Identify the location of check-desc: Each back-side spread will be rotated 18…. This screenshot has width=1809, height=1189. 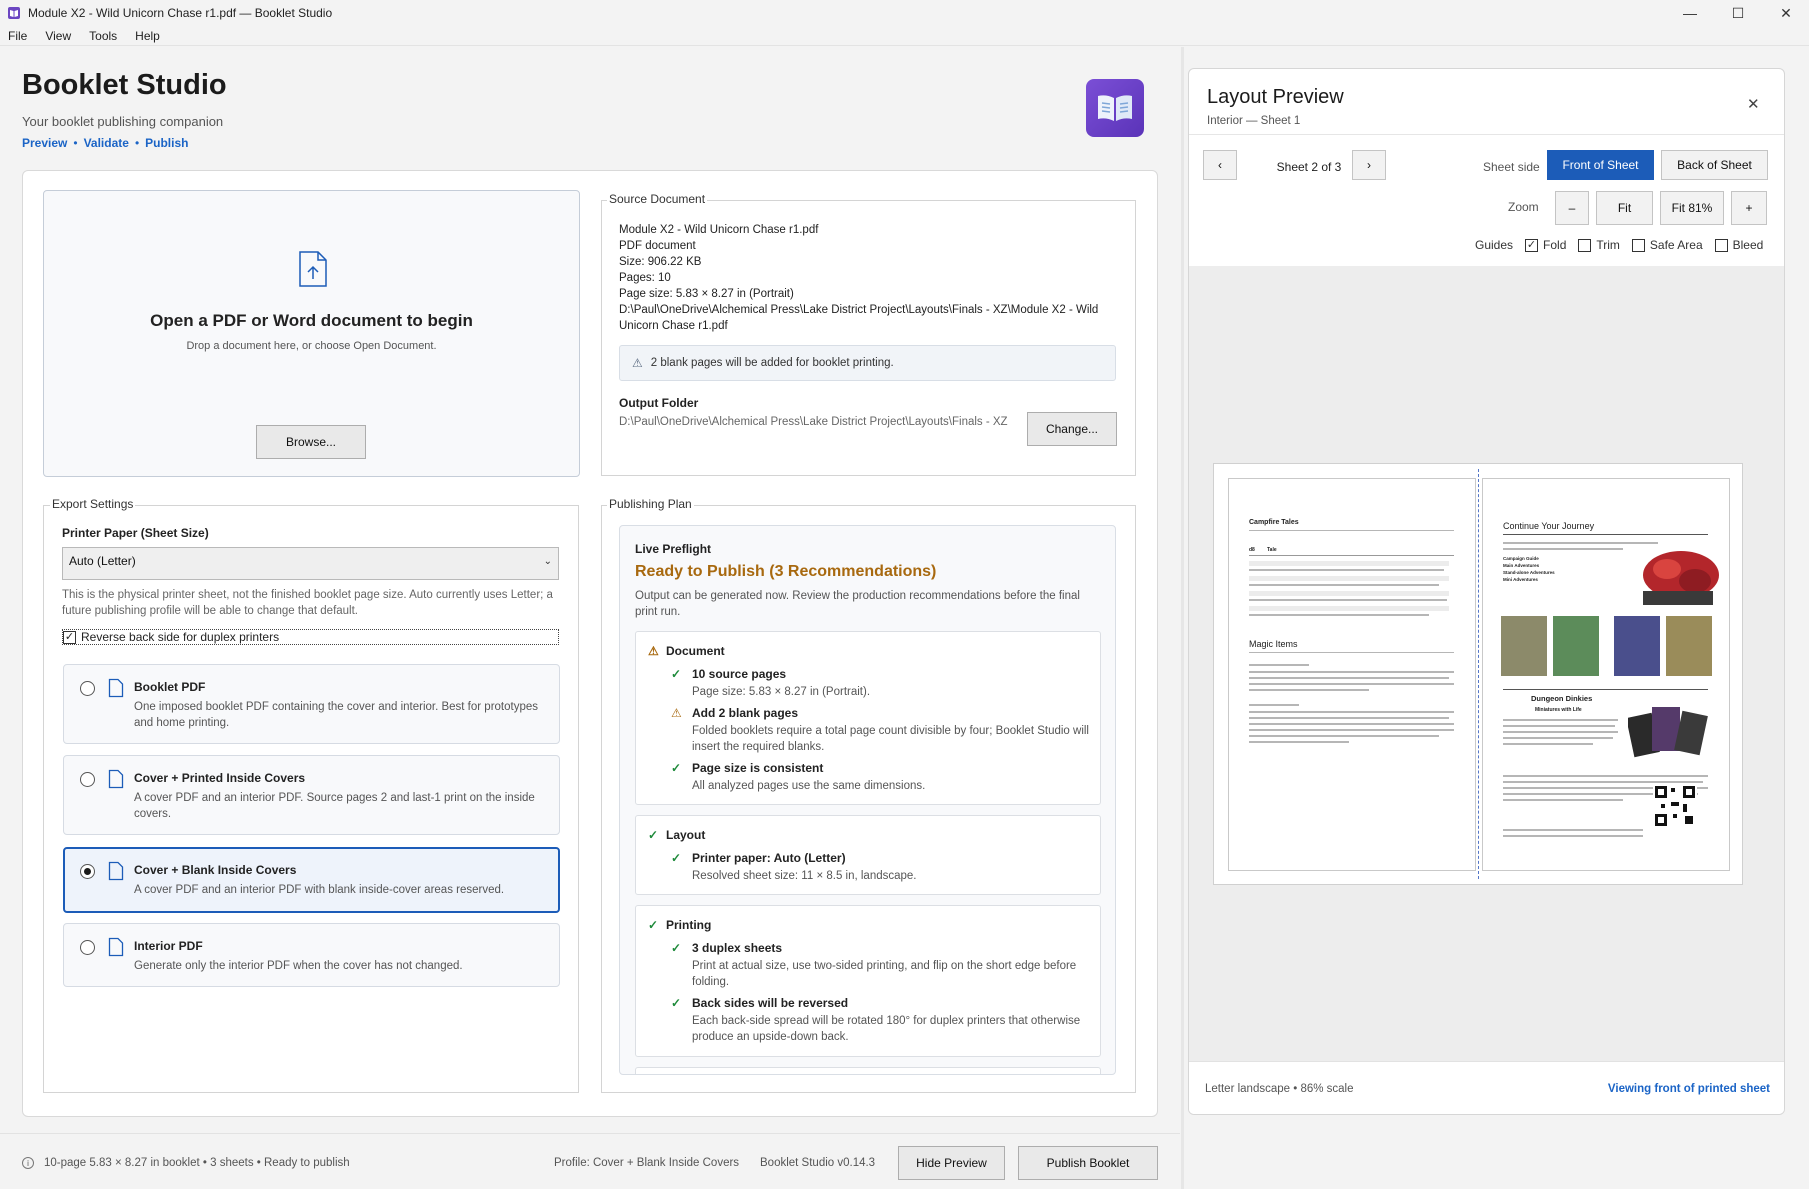
(886, 1029).